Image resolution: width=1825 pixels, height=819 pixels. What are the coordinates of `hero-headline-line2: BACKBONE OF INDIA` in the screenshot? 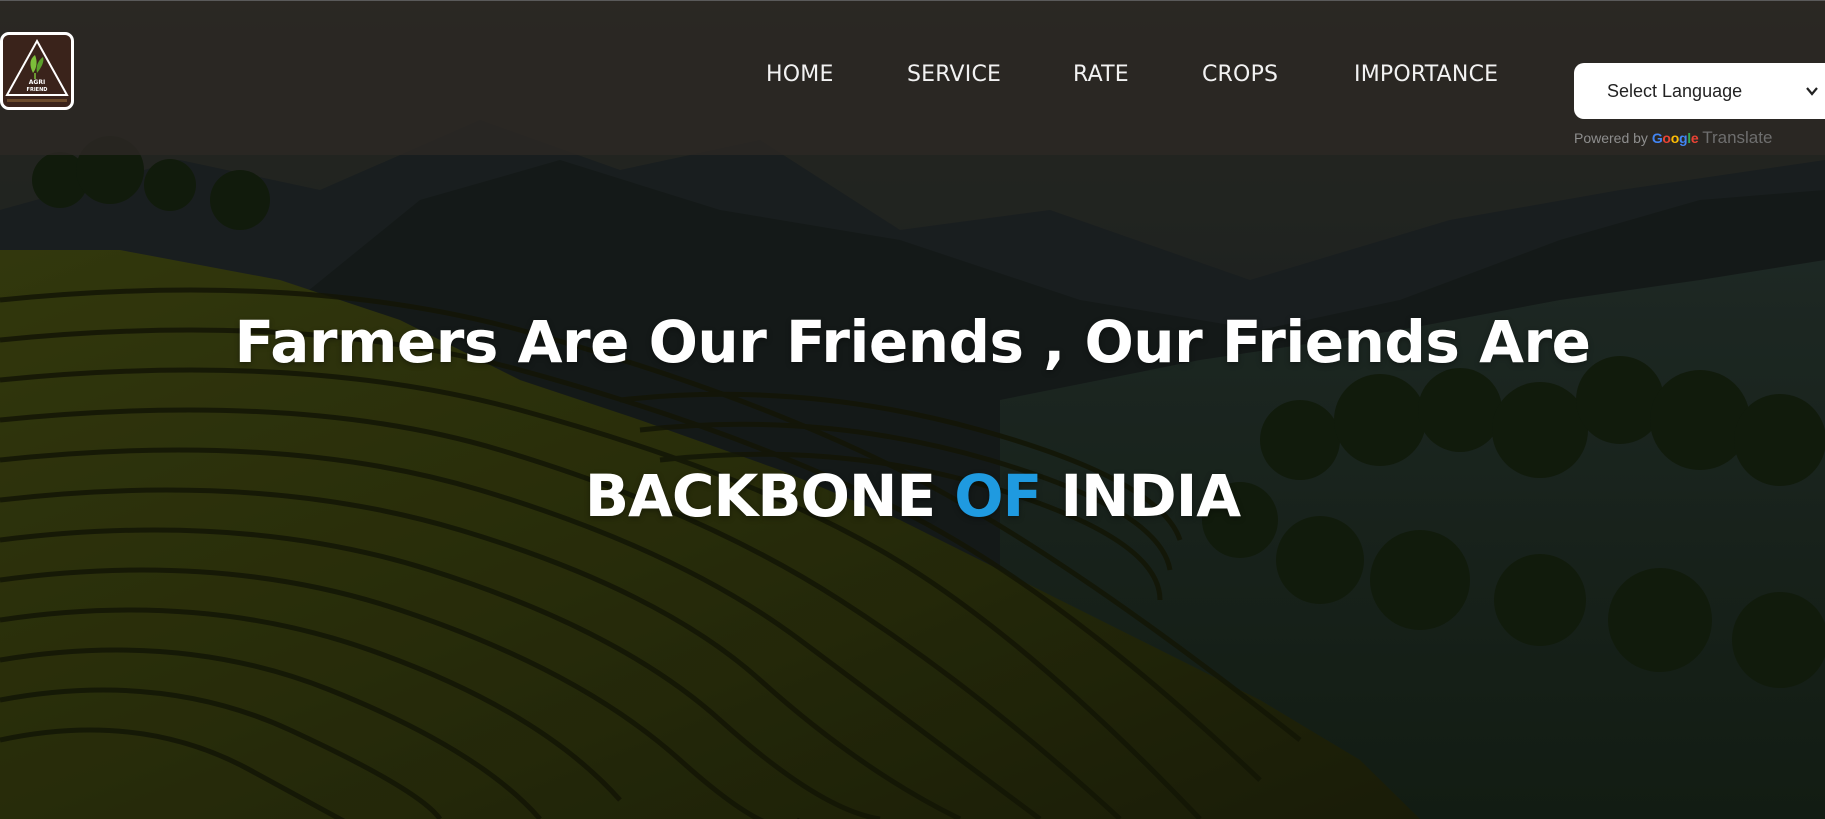 It's located at (912, 496).